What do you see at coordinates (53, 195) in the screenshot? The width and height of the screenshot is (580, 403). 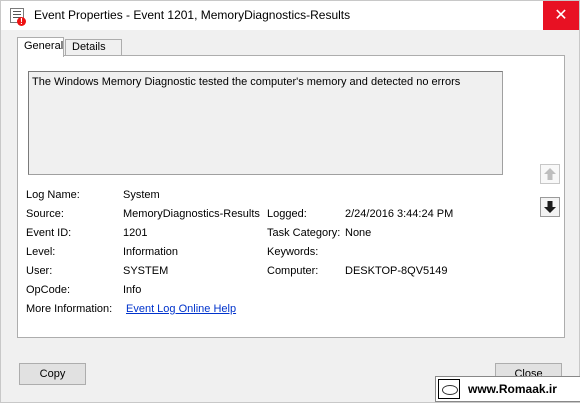 I see `log-name-label: Log Name:` at bounding box center [53, 195].